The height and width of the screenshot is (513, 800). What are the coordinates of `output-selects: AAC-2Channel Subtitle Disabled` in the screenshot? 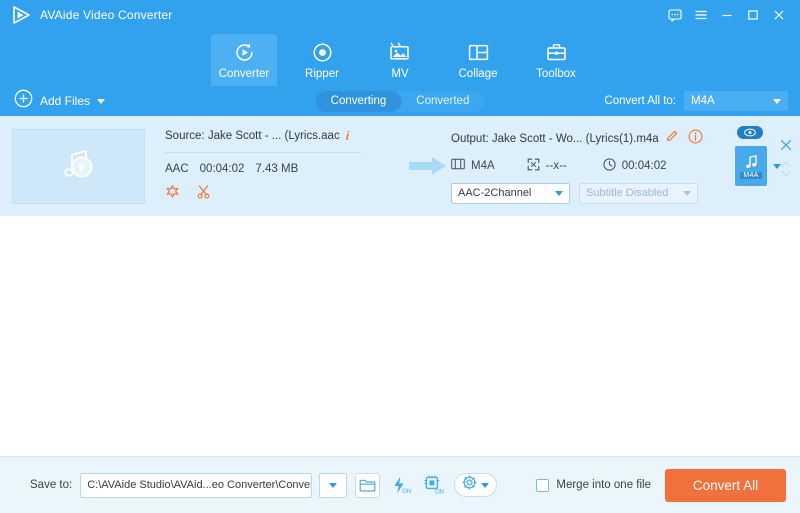 It's located at (591, 193).